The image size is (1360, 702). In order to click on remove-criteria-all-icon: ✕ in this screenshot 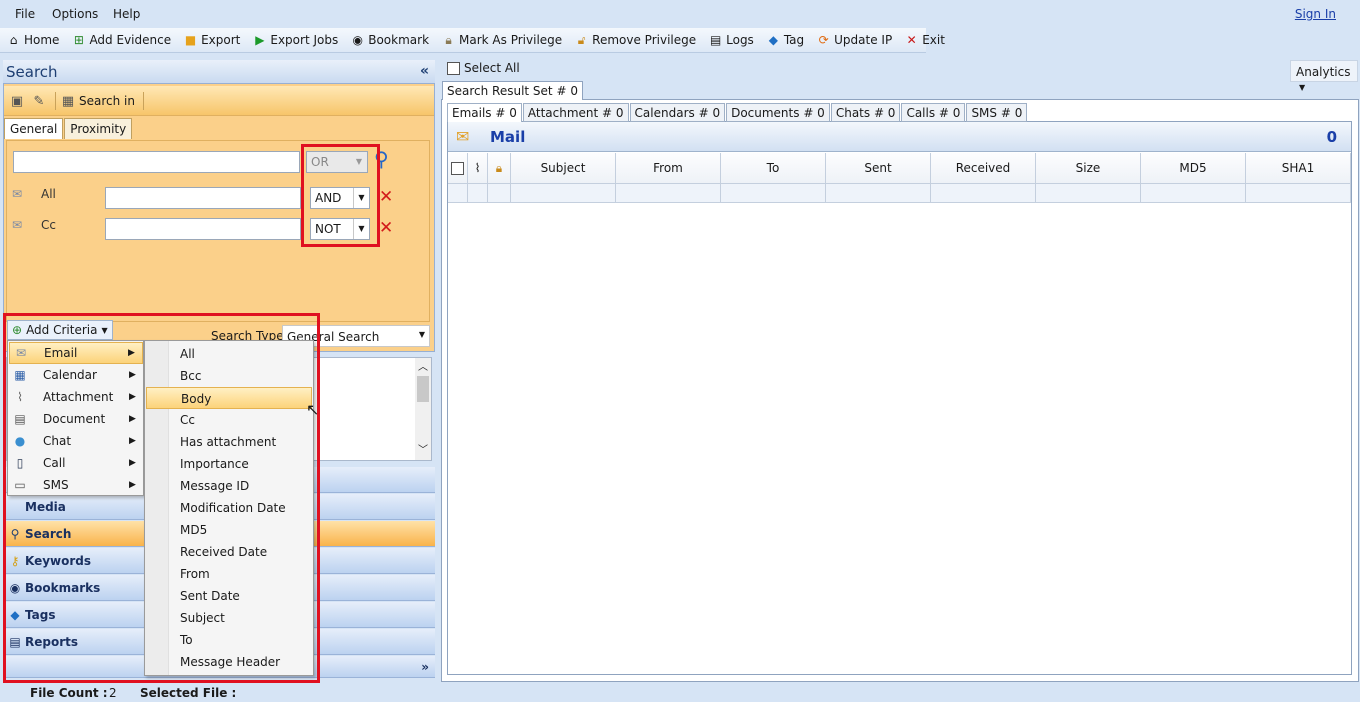, I will do `click(386, 197)`.